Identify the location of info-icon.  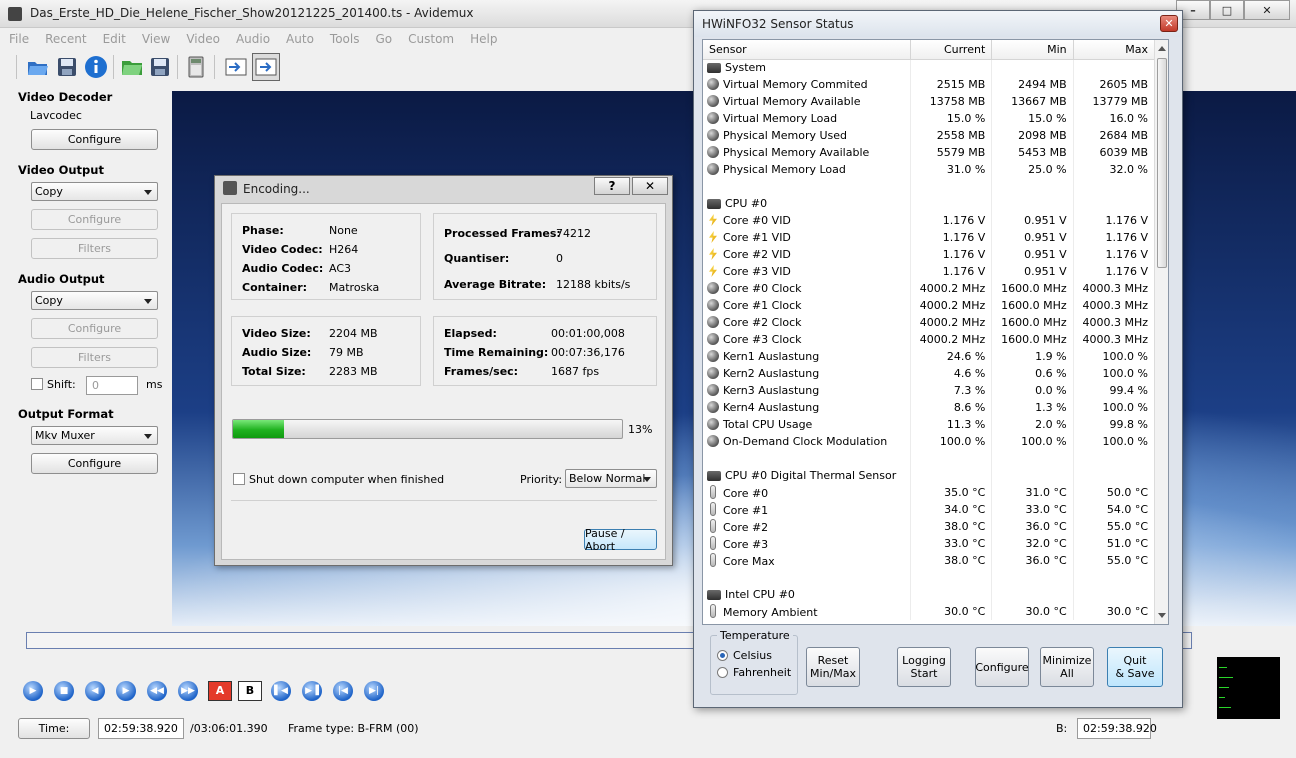
(96, 67).